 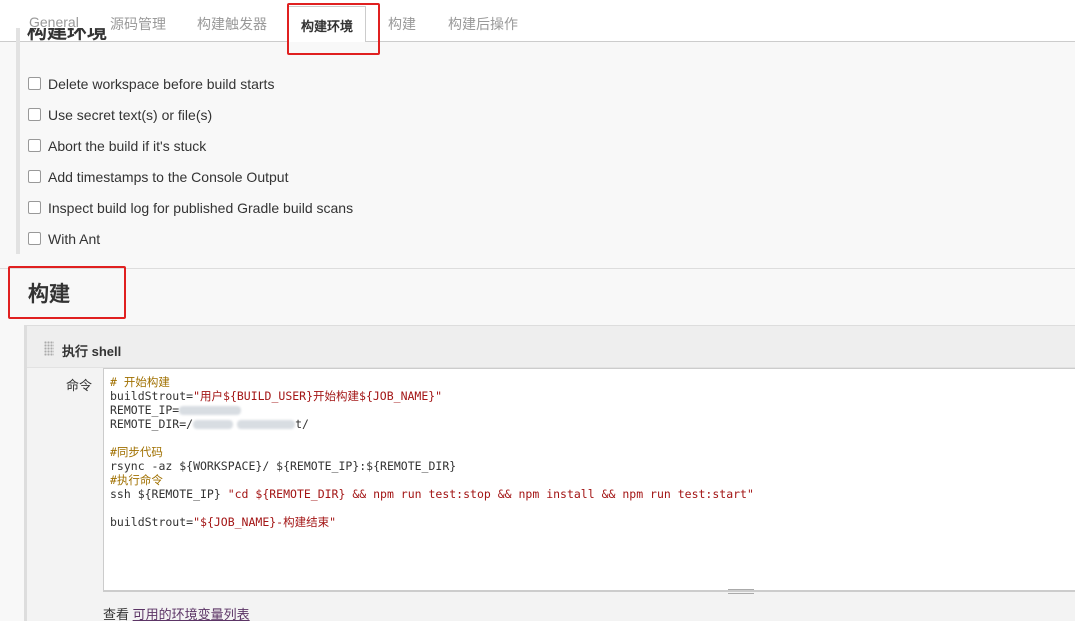 What do you see at coordinates (402, 24) in the screenshot?
I see `tab-build: 构建` at bounding box center [402, 24].